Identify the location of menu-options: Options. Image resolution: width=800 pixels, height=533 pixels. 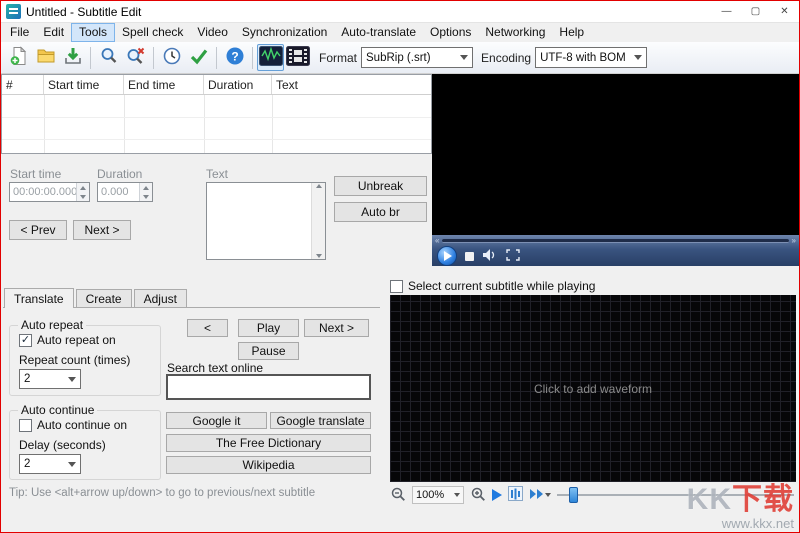
(450, 32).